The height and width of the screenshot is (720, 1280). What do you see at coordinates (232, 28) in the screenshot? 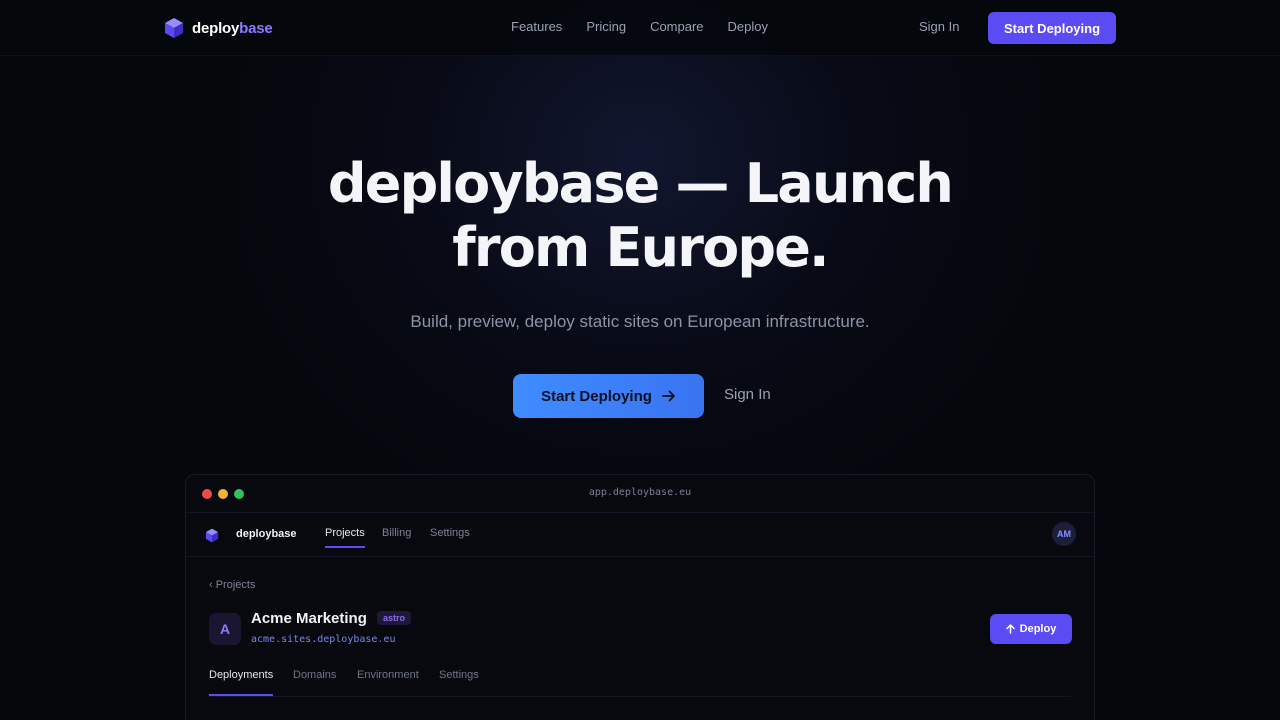
I see `brand-name: deploybase` at bounding box center [232, 28].